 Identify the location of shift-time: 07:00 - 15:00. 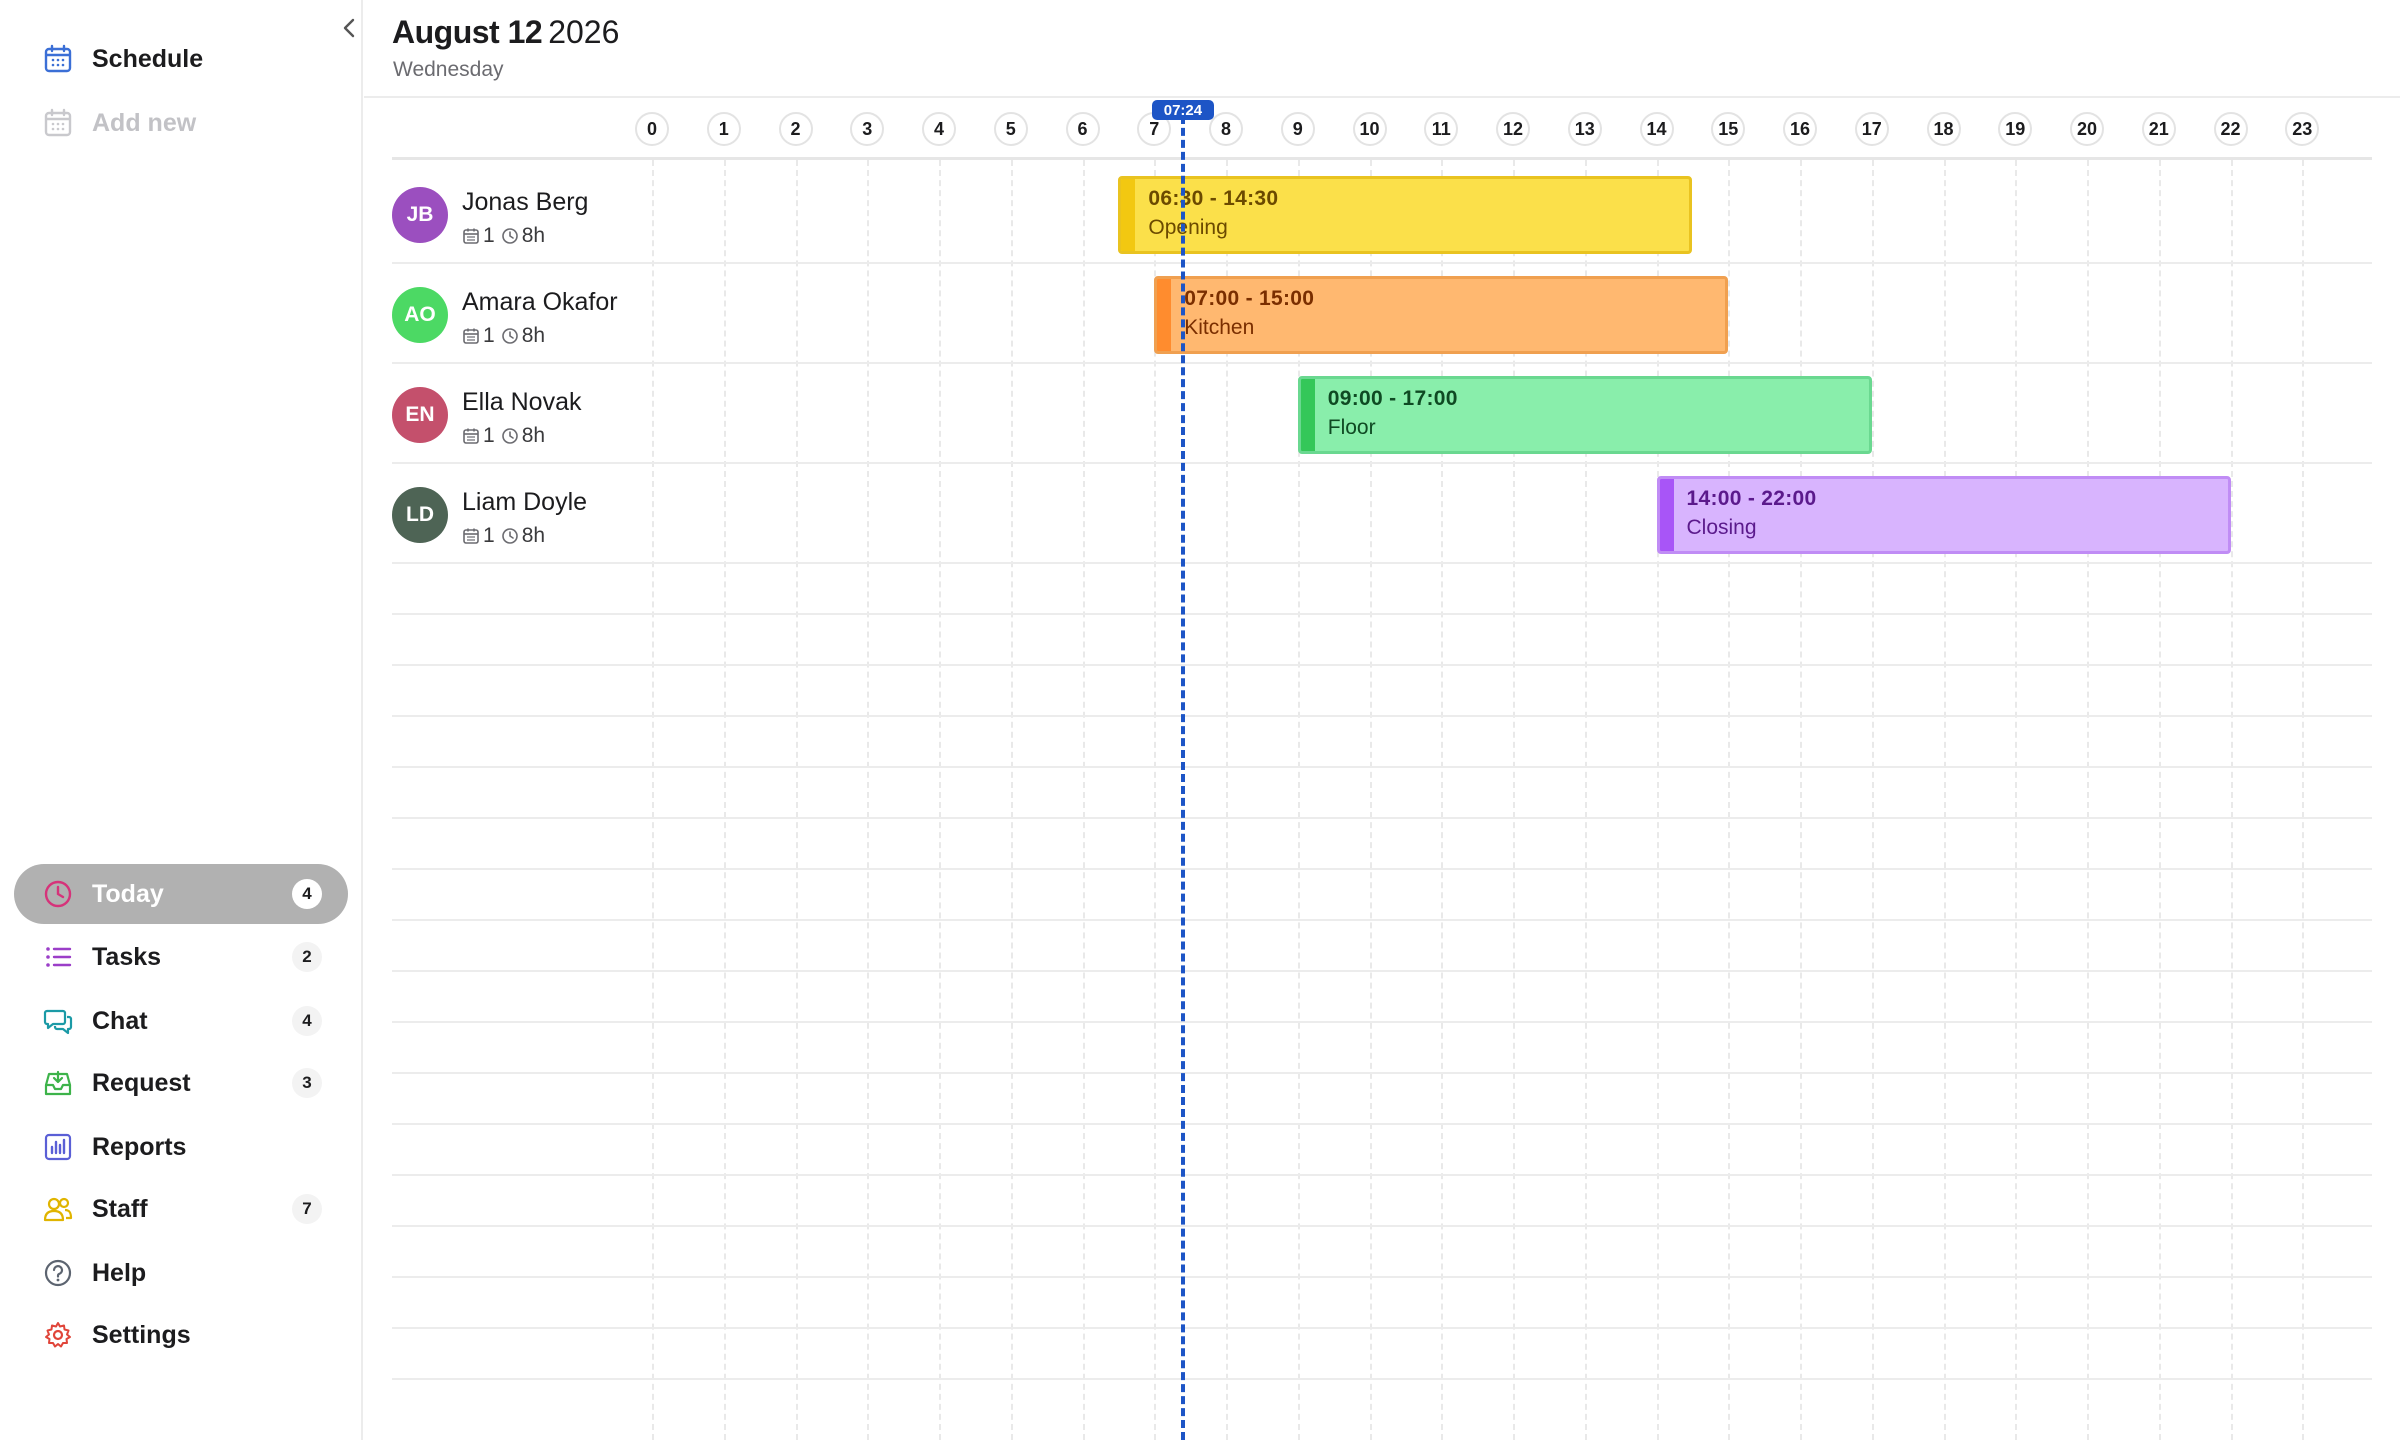
(1249, 298).